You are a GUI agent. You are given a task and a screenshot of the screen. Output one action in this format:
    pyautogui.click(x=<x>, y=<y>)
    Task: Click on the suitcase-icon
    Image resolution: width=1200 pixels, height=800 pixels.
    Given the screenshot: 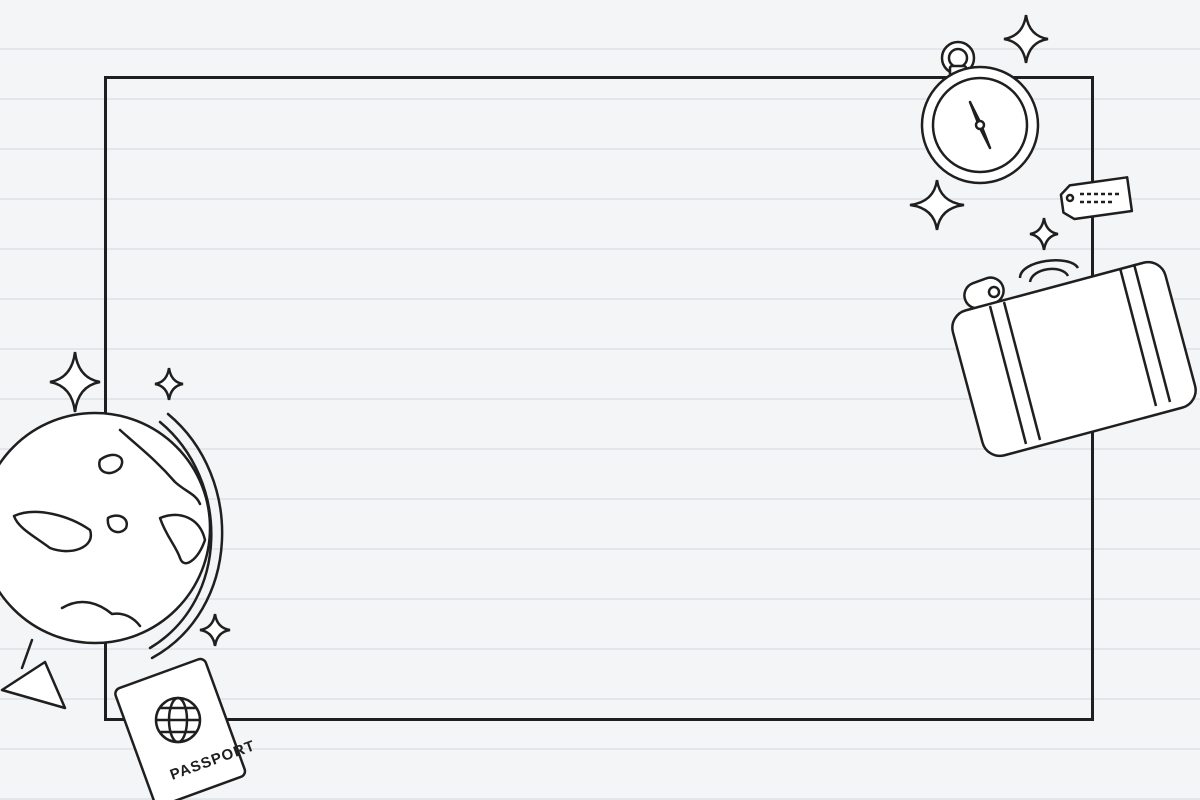 What is the action you would take?
    pyautogui.click(x=1075, y=355)
    